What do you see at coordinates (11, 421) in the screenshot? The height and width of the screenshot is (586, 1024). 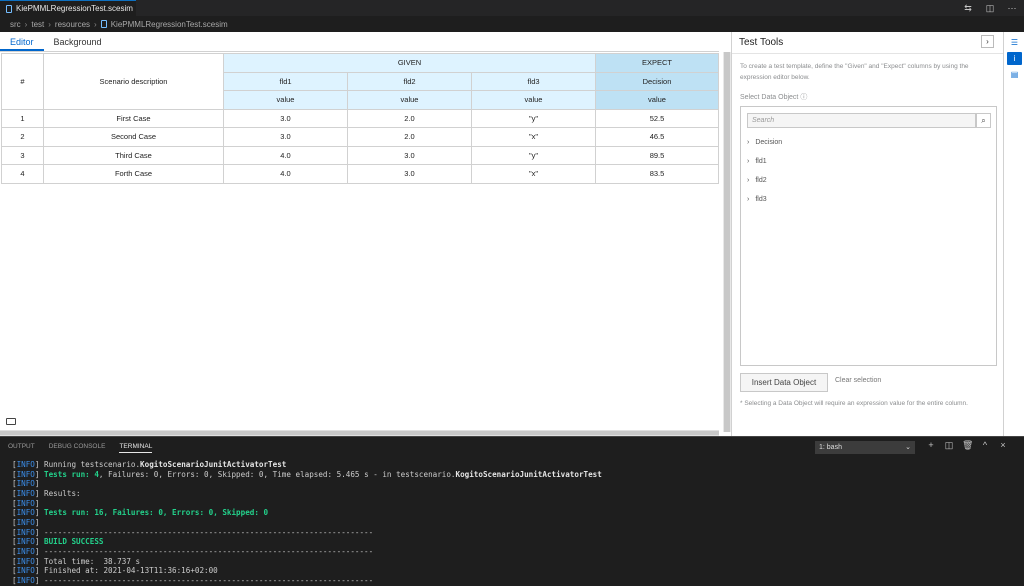 I see `keyboard-icon` at bounding box center [11, 421].